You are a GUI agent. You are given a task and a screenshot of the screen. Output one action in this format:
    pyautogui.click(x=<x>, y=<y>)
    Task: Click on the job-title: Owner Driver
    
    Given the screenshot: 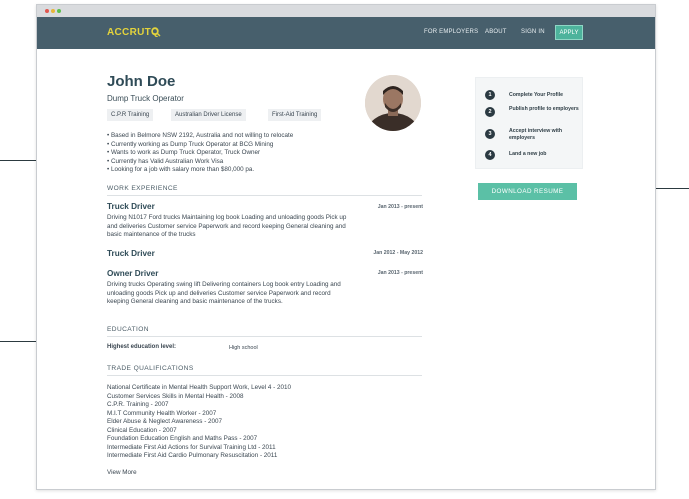 What is the action you would take?
    pyautogui.click(x=133, y=273)
    